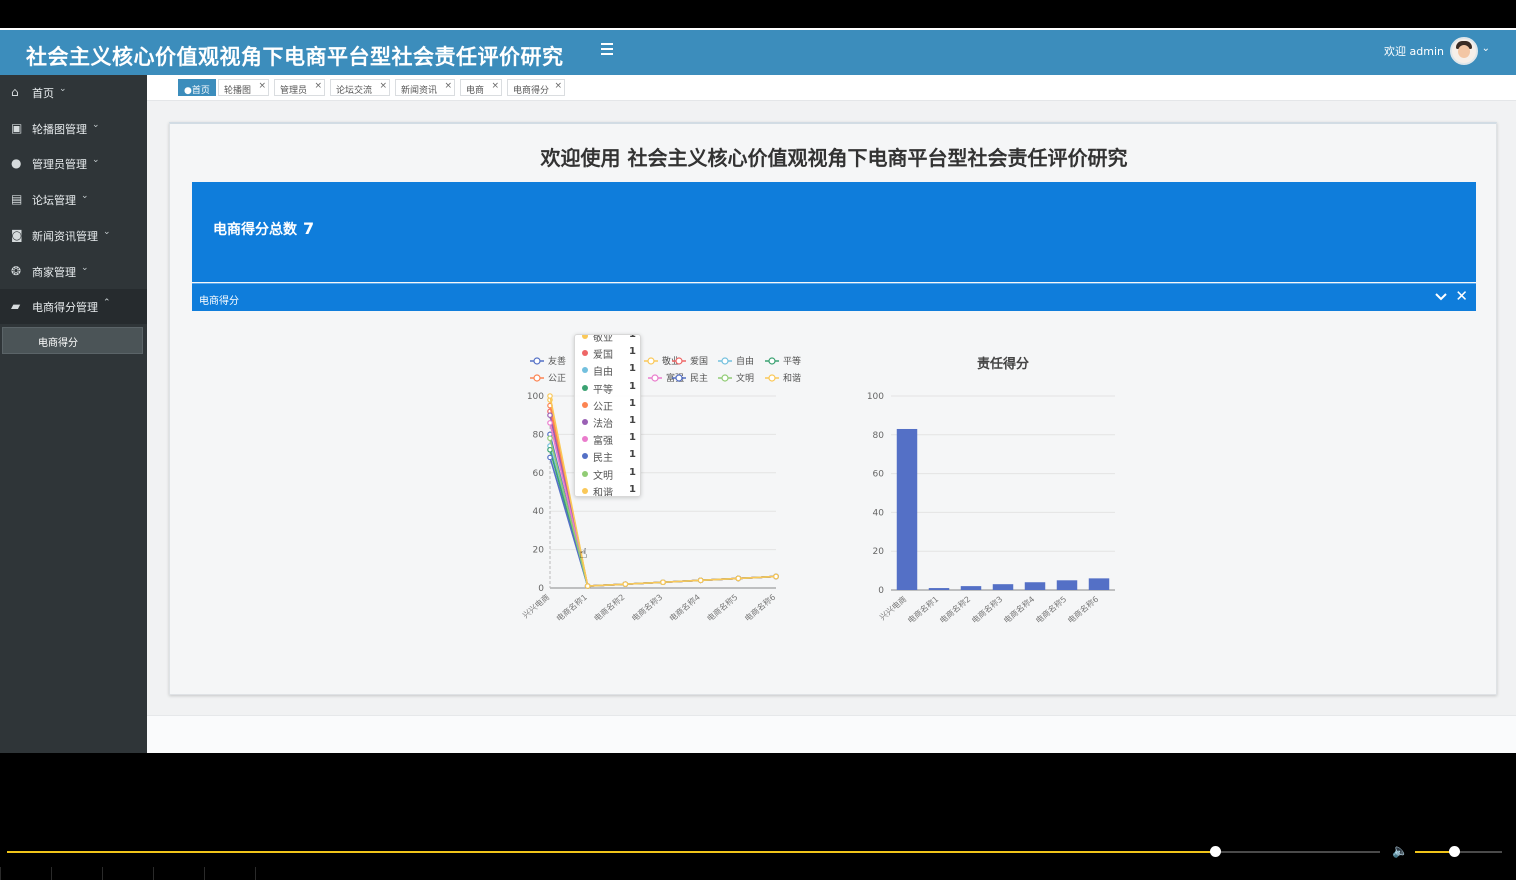  What do you see at coordinates (603, 339) in the screenshot?
I see `tooltip-series-name: 敬业` at bounding box center [603, 339].